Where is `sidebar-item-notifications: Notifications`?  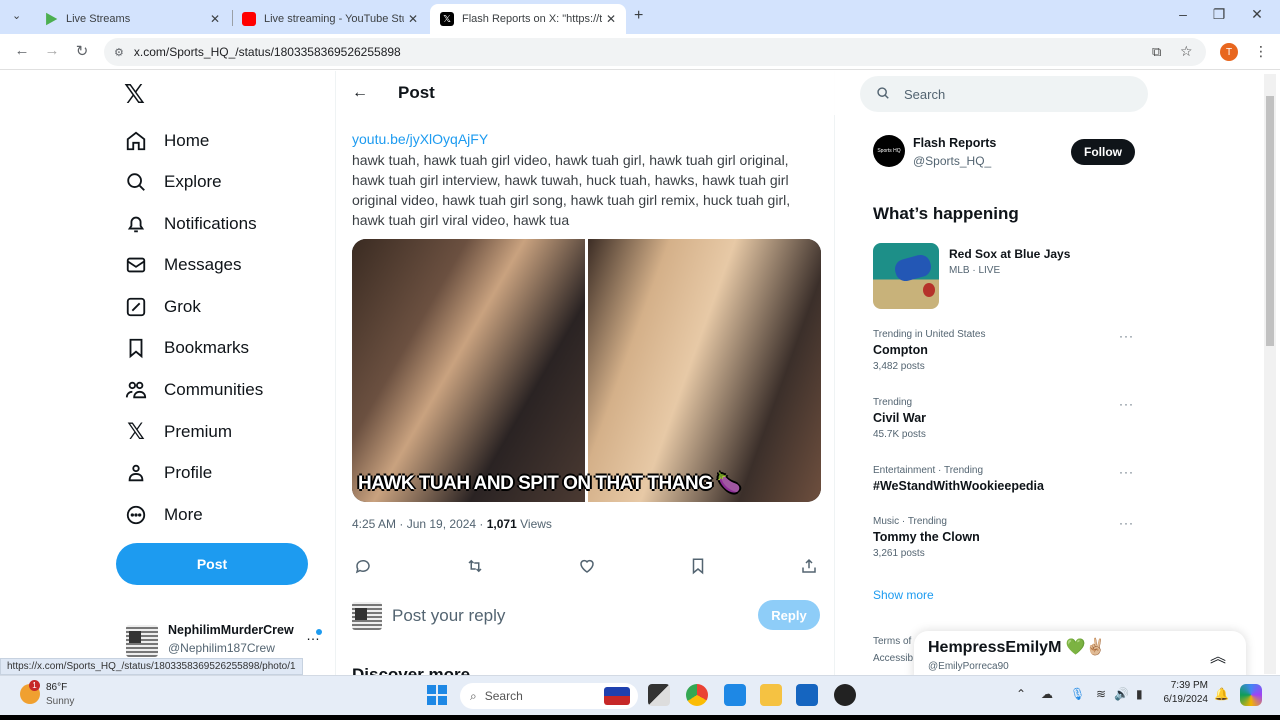 sidebar-item-notifications: Notifications is located at coordinates (190, 224).